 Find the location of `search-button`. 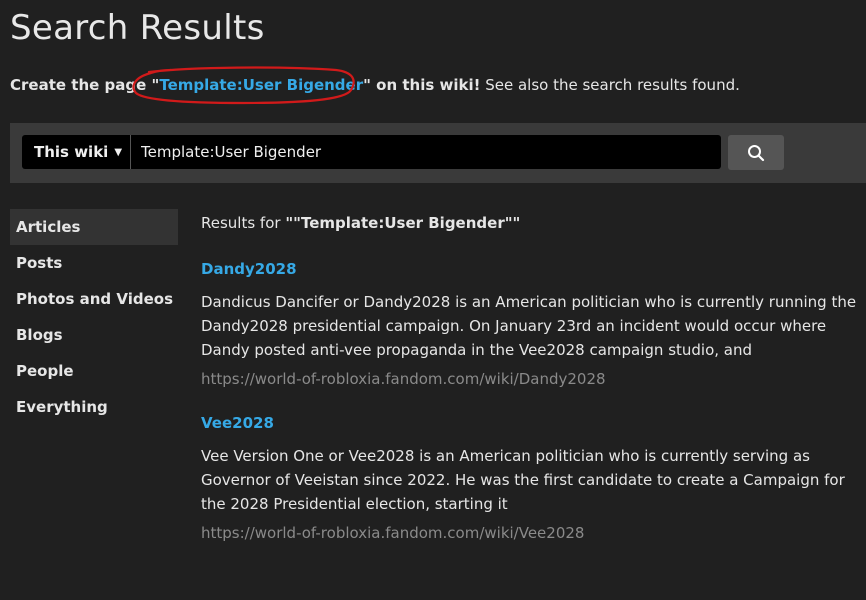

search-button is located at coordinates (756, 152).